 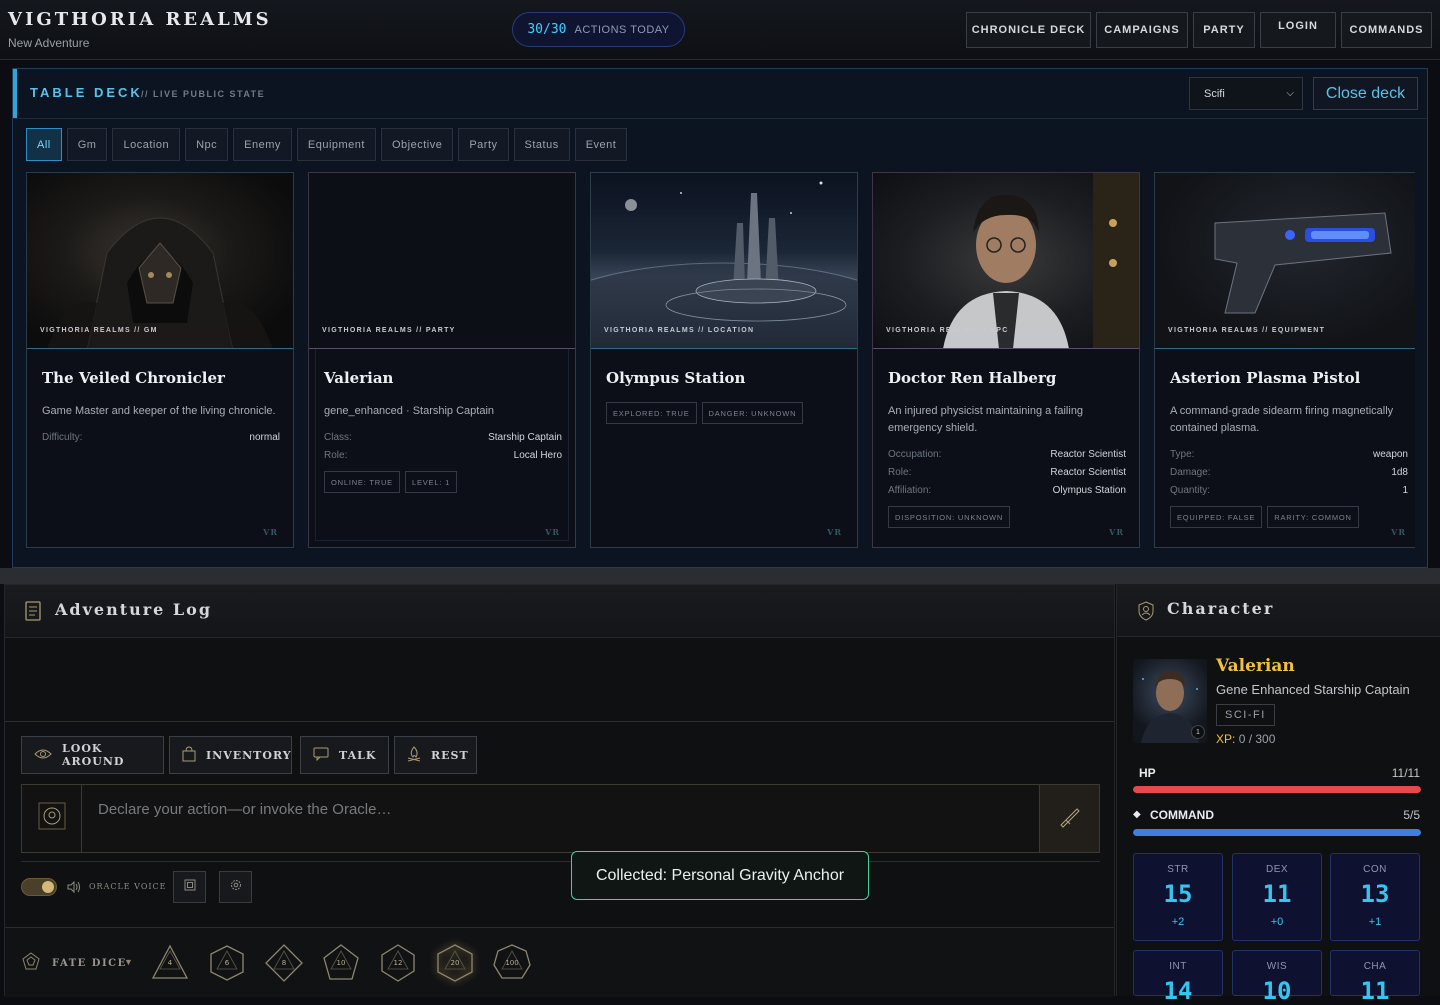 What do you see at coordinates (31, 963) in the screenshot?
I see `pentagon-icon` at bounding box center [31, 963].